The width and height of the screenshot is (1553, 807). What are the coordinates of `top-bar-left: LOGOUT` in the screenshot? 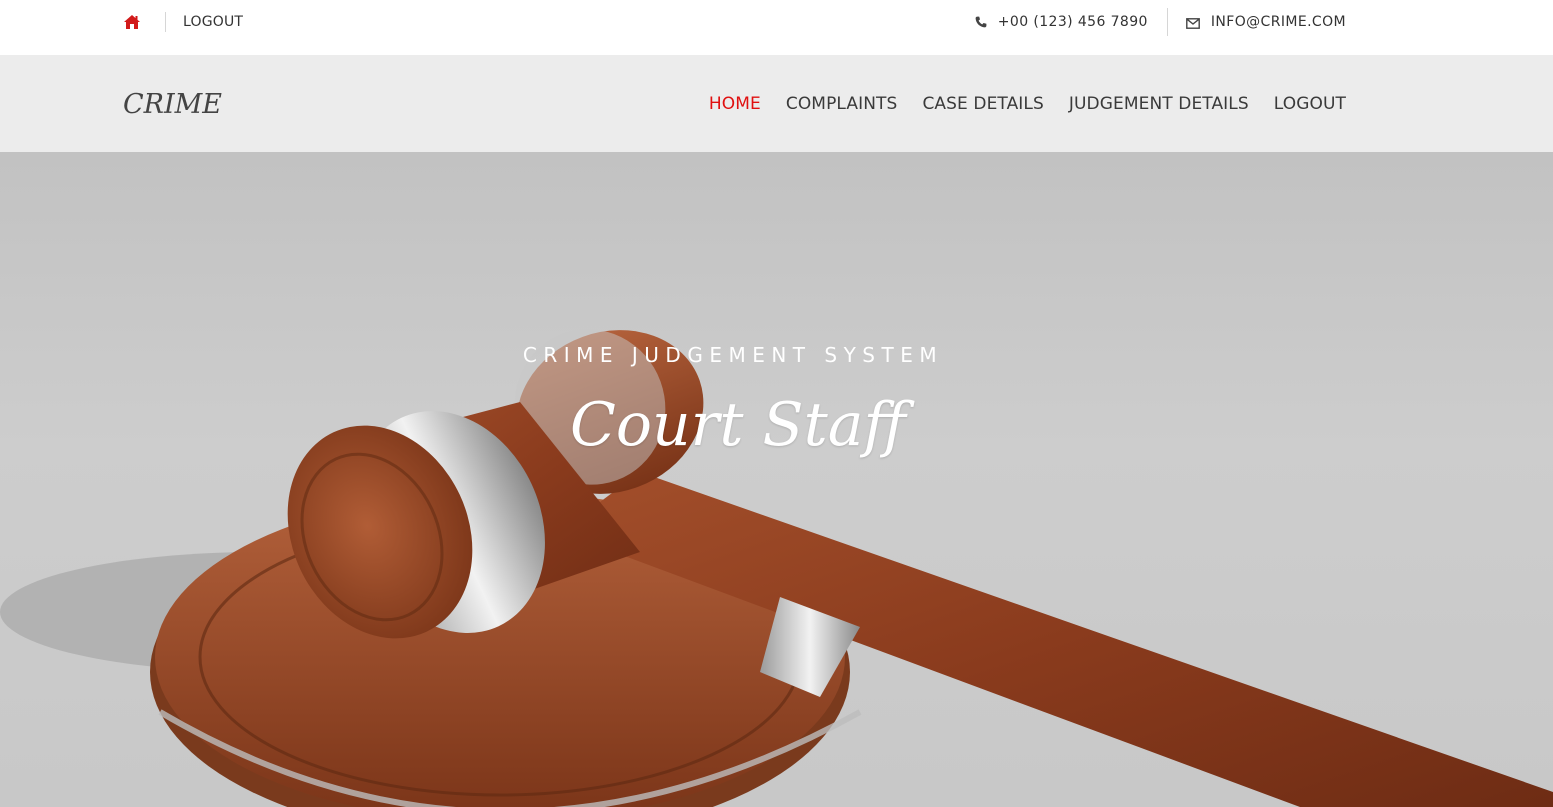 It's located at (183, 22).